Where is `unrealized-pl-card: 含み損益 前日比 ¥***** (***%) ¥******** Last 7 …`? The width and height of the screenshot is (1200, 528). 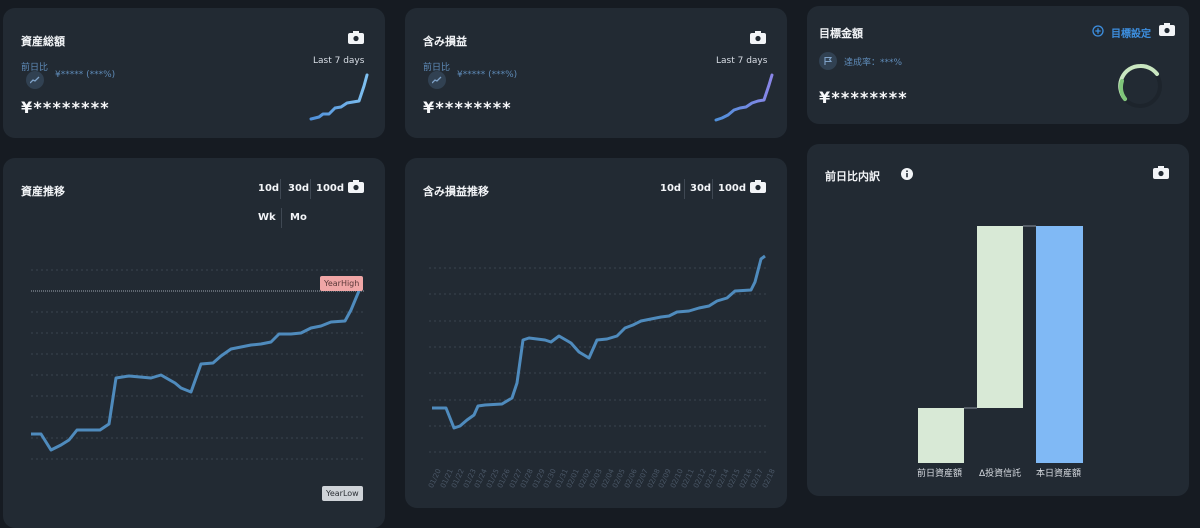 unrealized-pl-card: 含み損益 前日比 ¥***** (***%) ¥******** Last 7 … is located at coordinates (596, 73).